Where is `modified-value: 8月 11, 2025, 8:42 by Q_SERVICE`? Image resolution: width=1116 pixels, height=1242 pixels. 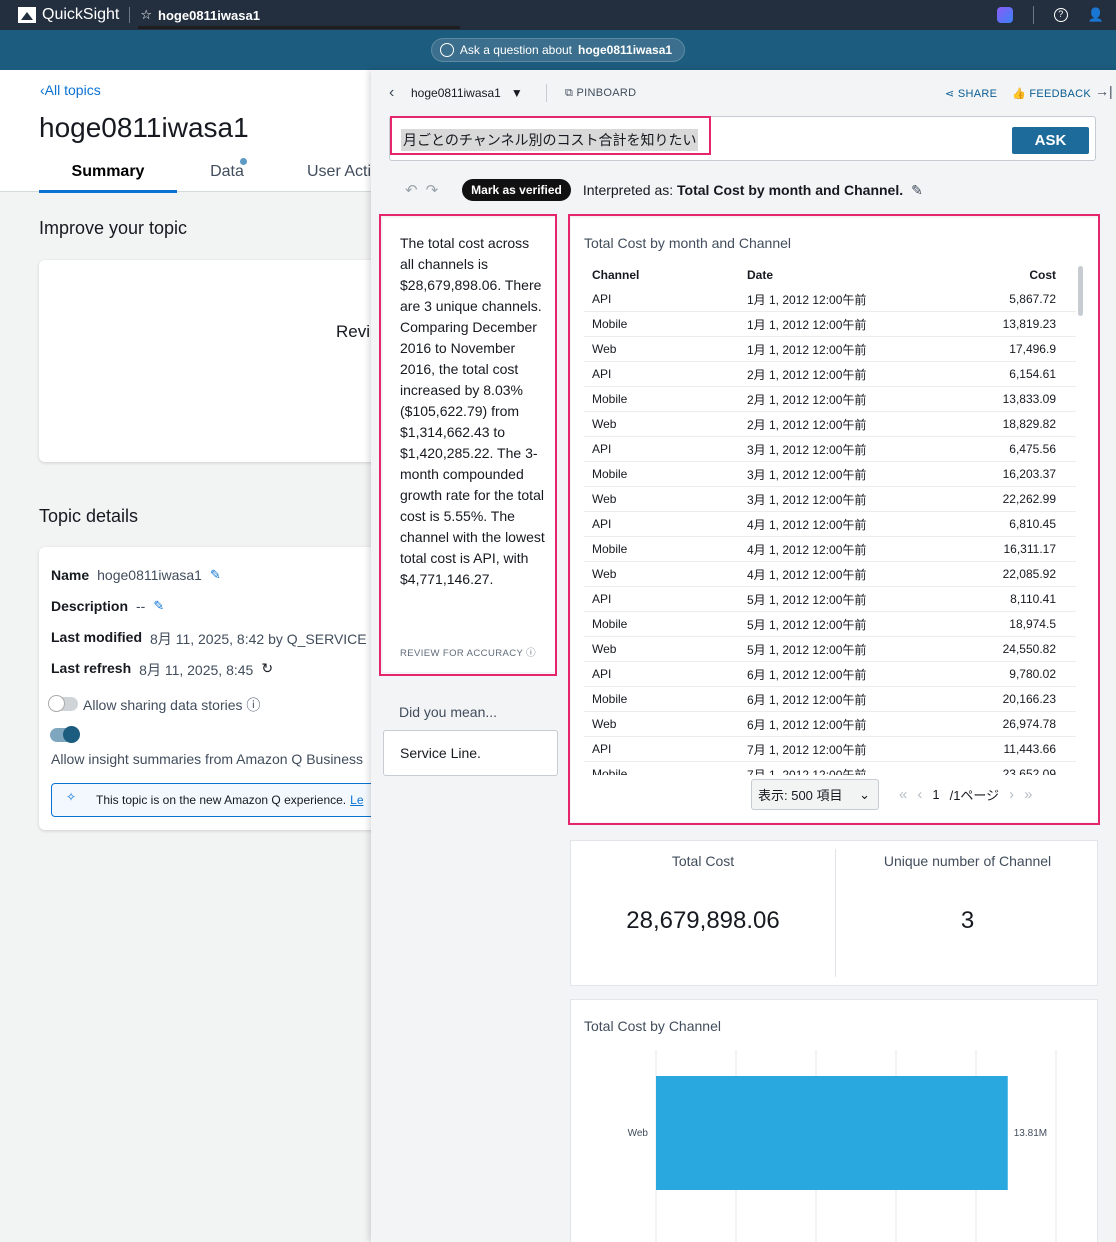
modified-value: 8月 11, 2025, 8:42 by Q_SERVICE is located at coordinates (258, 639).